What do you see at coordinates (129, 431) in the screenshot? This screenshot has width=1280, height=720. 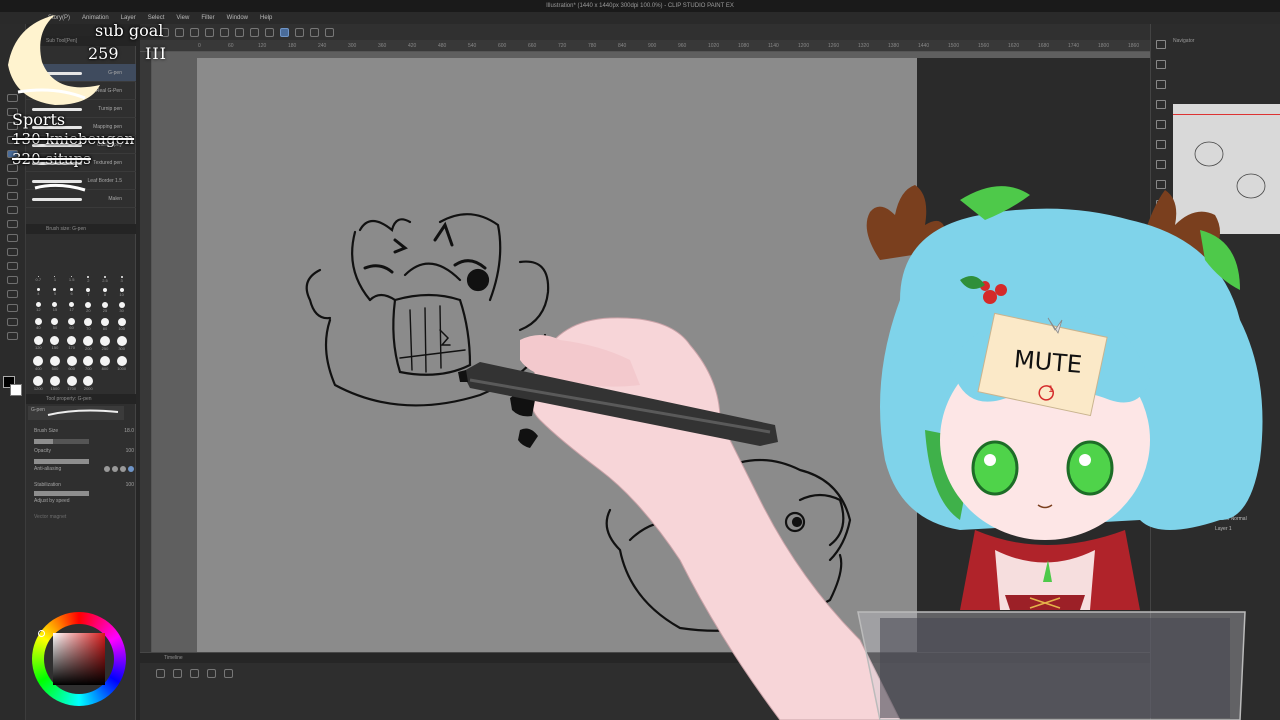 I see `brush-size-value: 18.0` at bounding box center [129, 431].